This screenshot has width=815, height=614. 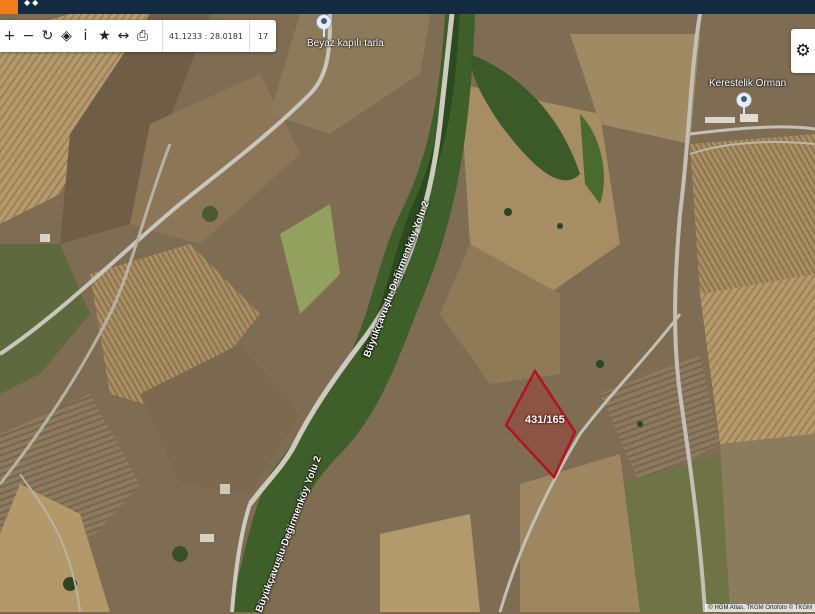 I want to click on refresh-button: ↻, so click(x=47, y=36).